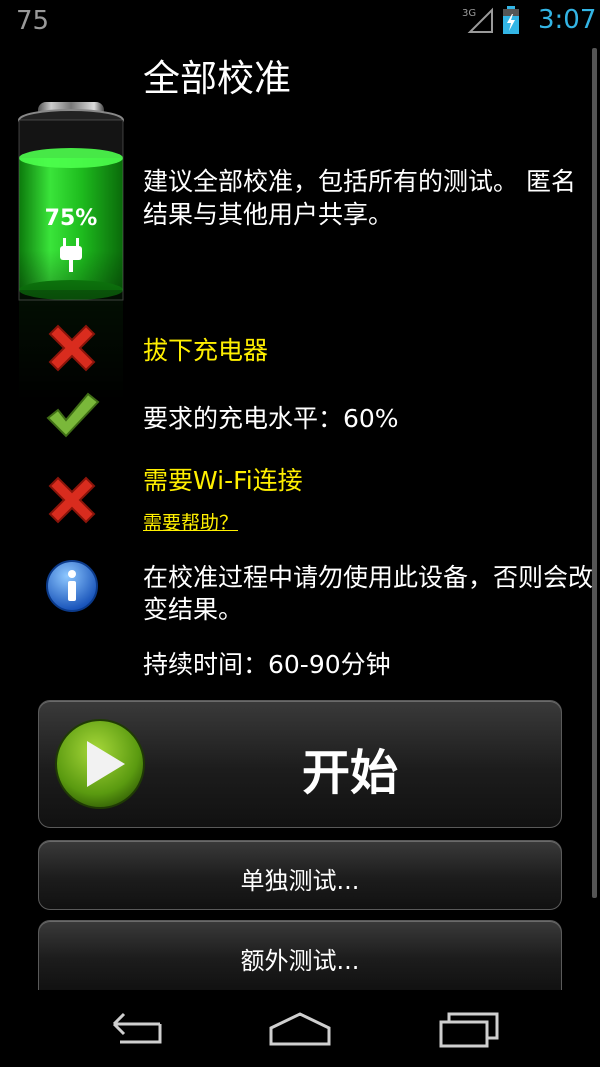 This screenshot has height=1067, width=600. I want to click on play-icon, so click(100, 764).